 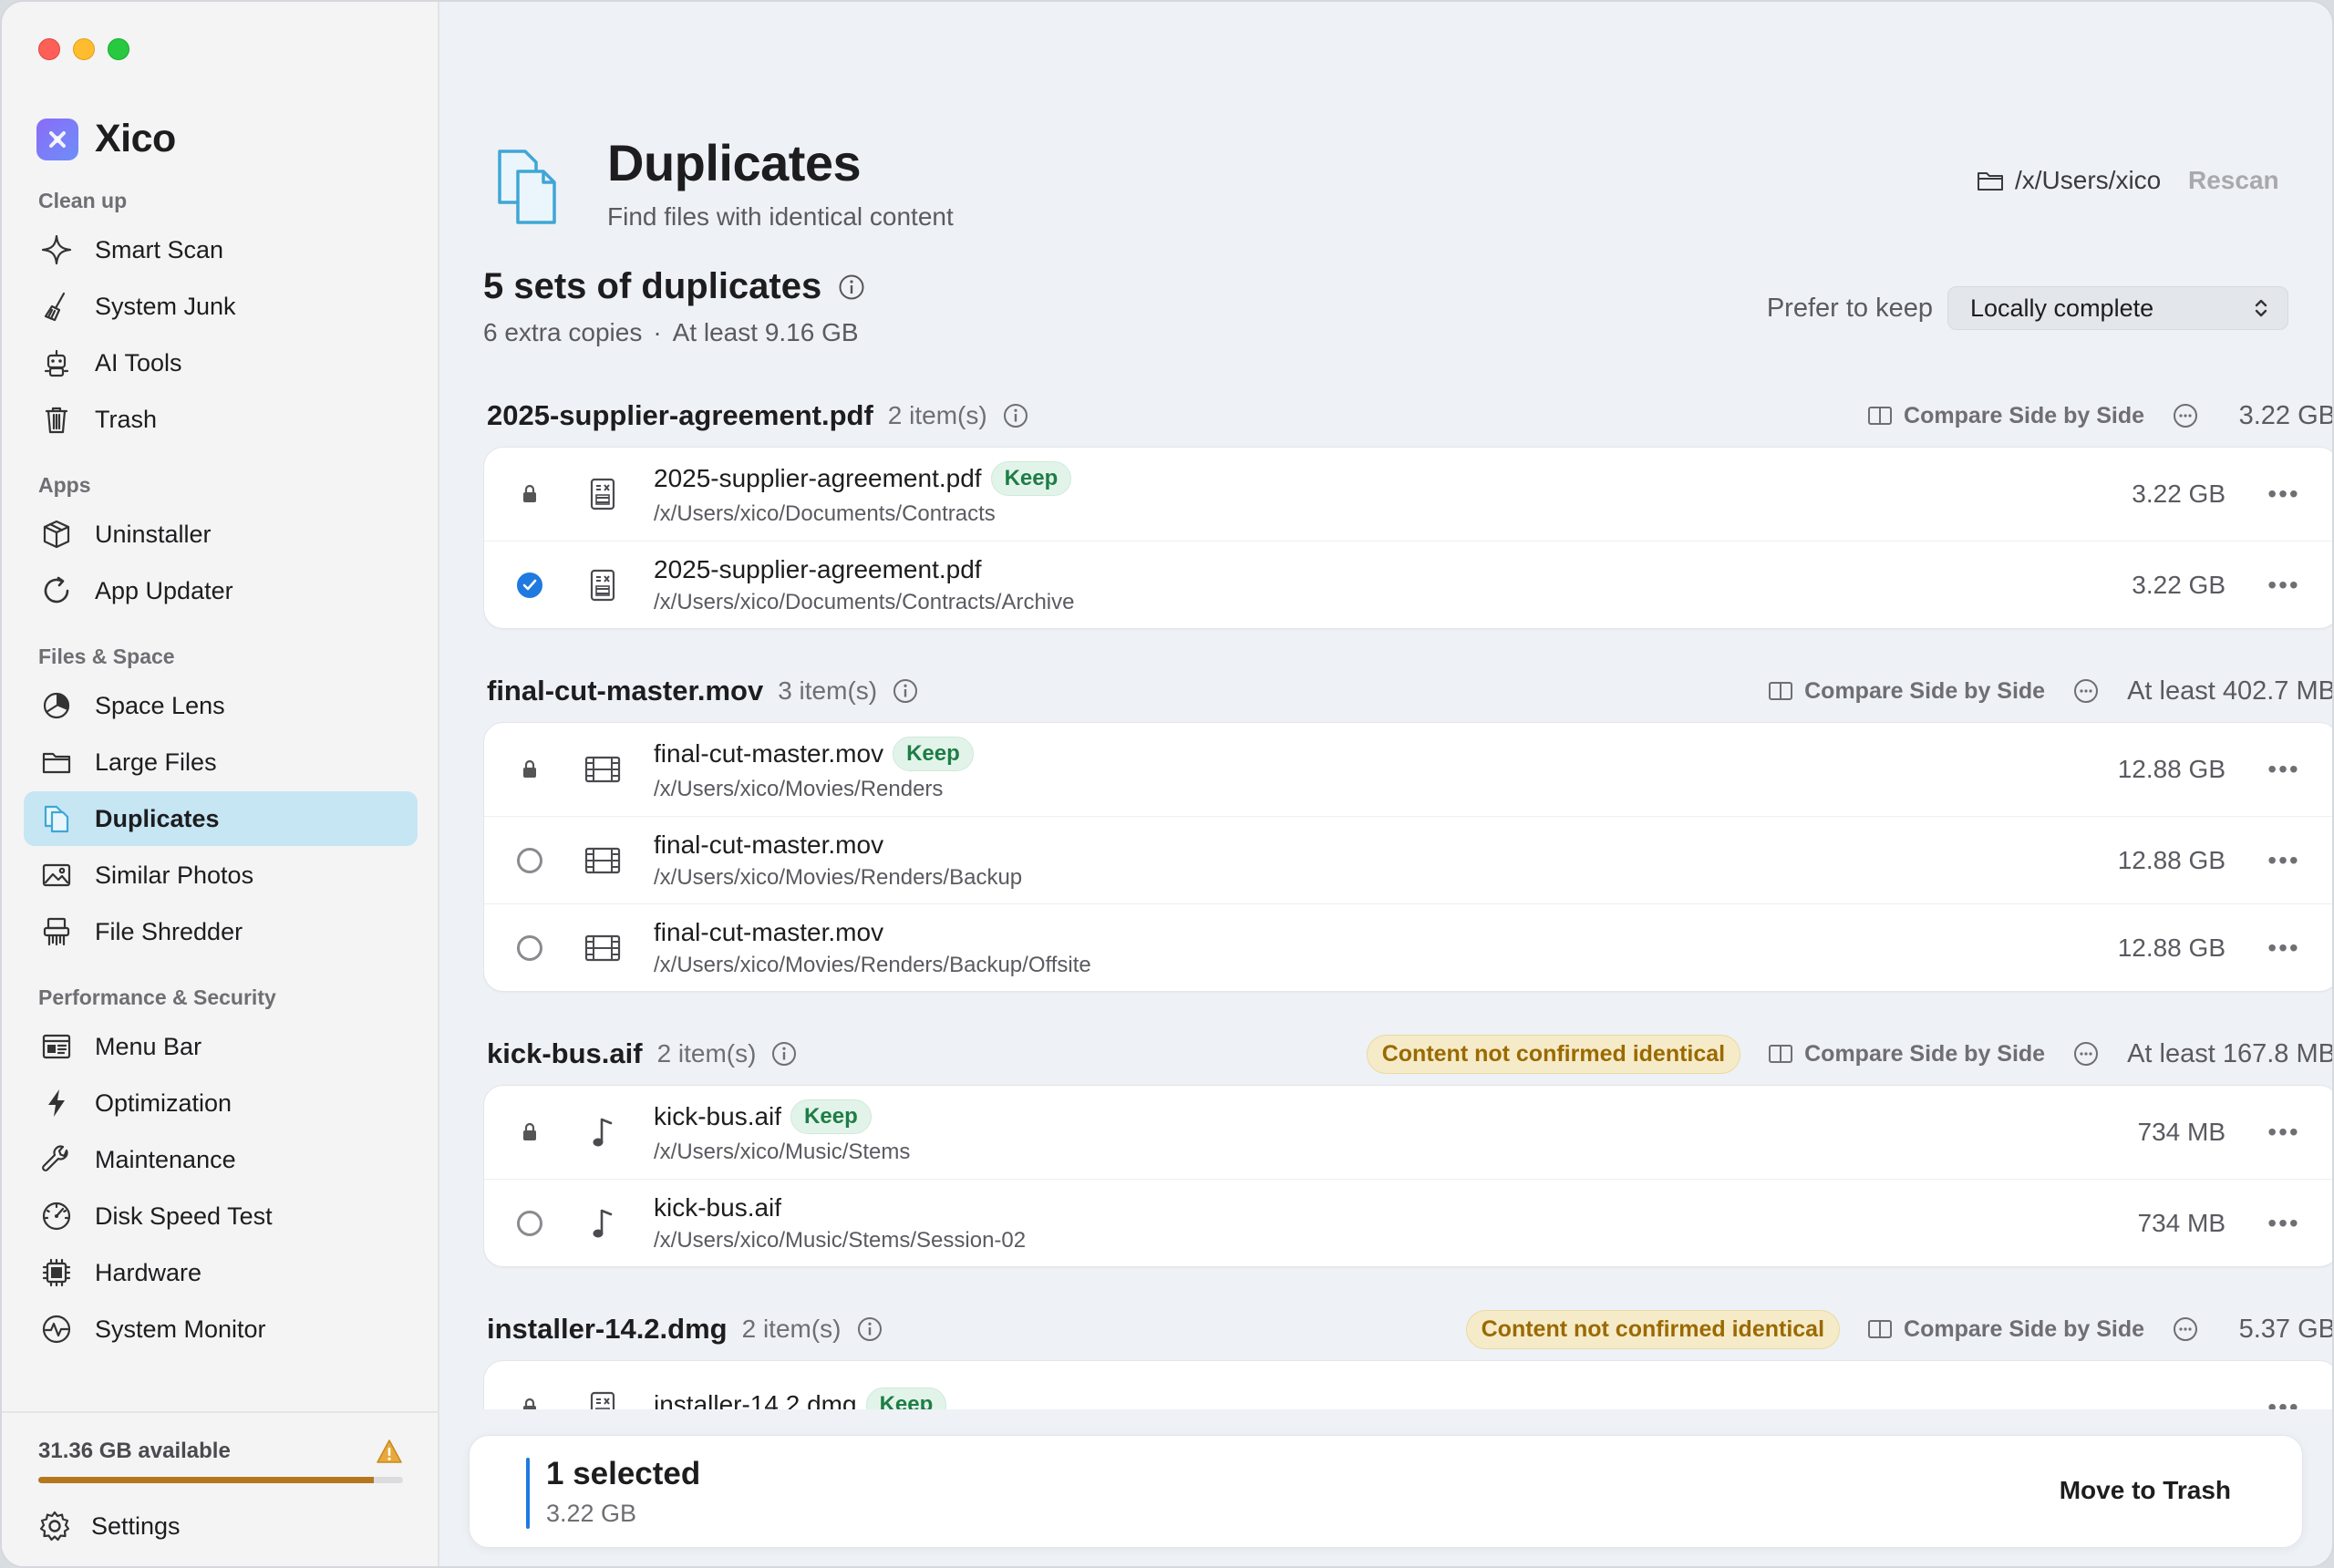 What do you see at coordinates (84, 49) in the screenshot?
I see `minimize-window-button` at bounding box center [84, 49].